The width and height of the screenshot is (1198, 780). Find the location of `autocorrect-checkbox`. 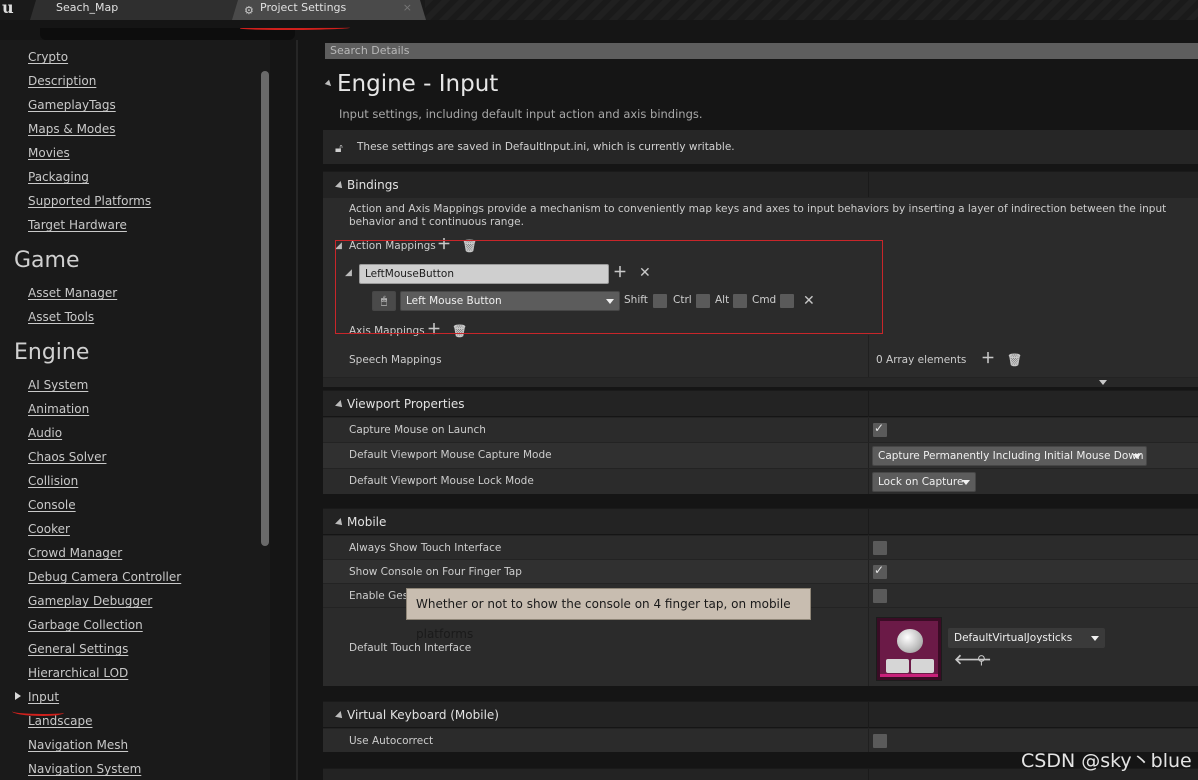

autocorrect-checkbox is located at coordinates (880, 741).